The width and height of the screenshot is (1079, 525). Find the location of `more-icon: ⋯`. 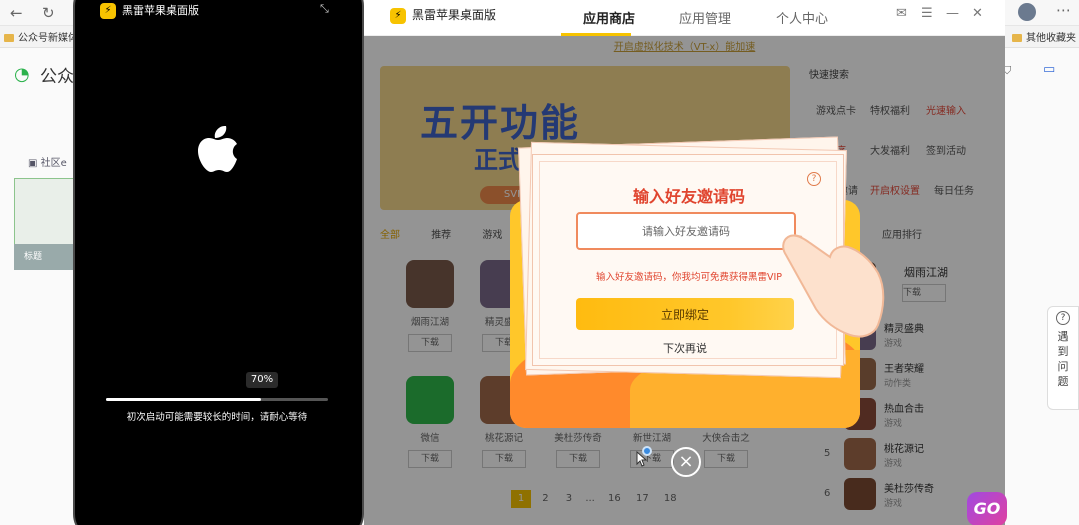

more-icon: ⋯ is located at coordinates (1063, 10).